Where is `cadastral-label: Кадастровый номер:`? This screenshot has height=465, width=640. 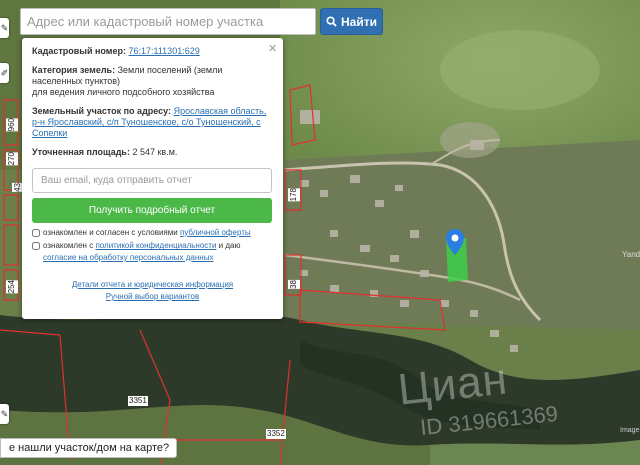
cadastral-label: Кадастровый номер: is located at coordinates (79, 51).